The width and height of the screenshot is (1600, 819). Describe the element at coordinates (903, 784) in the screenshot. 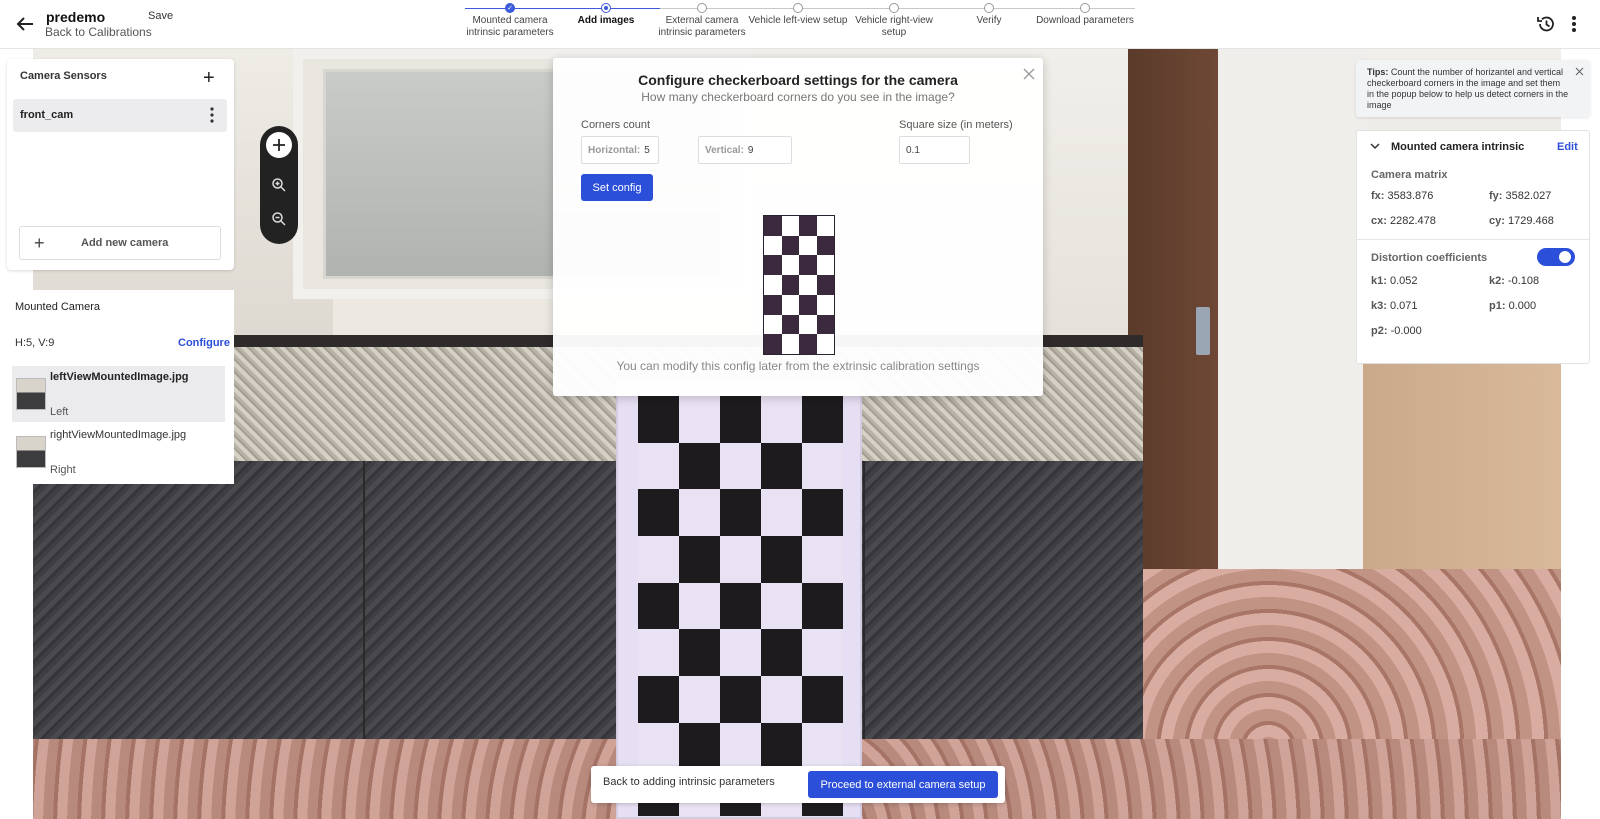

I see `proceed-button: Proceed to external camera setup` at that location.